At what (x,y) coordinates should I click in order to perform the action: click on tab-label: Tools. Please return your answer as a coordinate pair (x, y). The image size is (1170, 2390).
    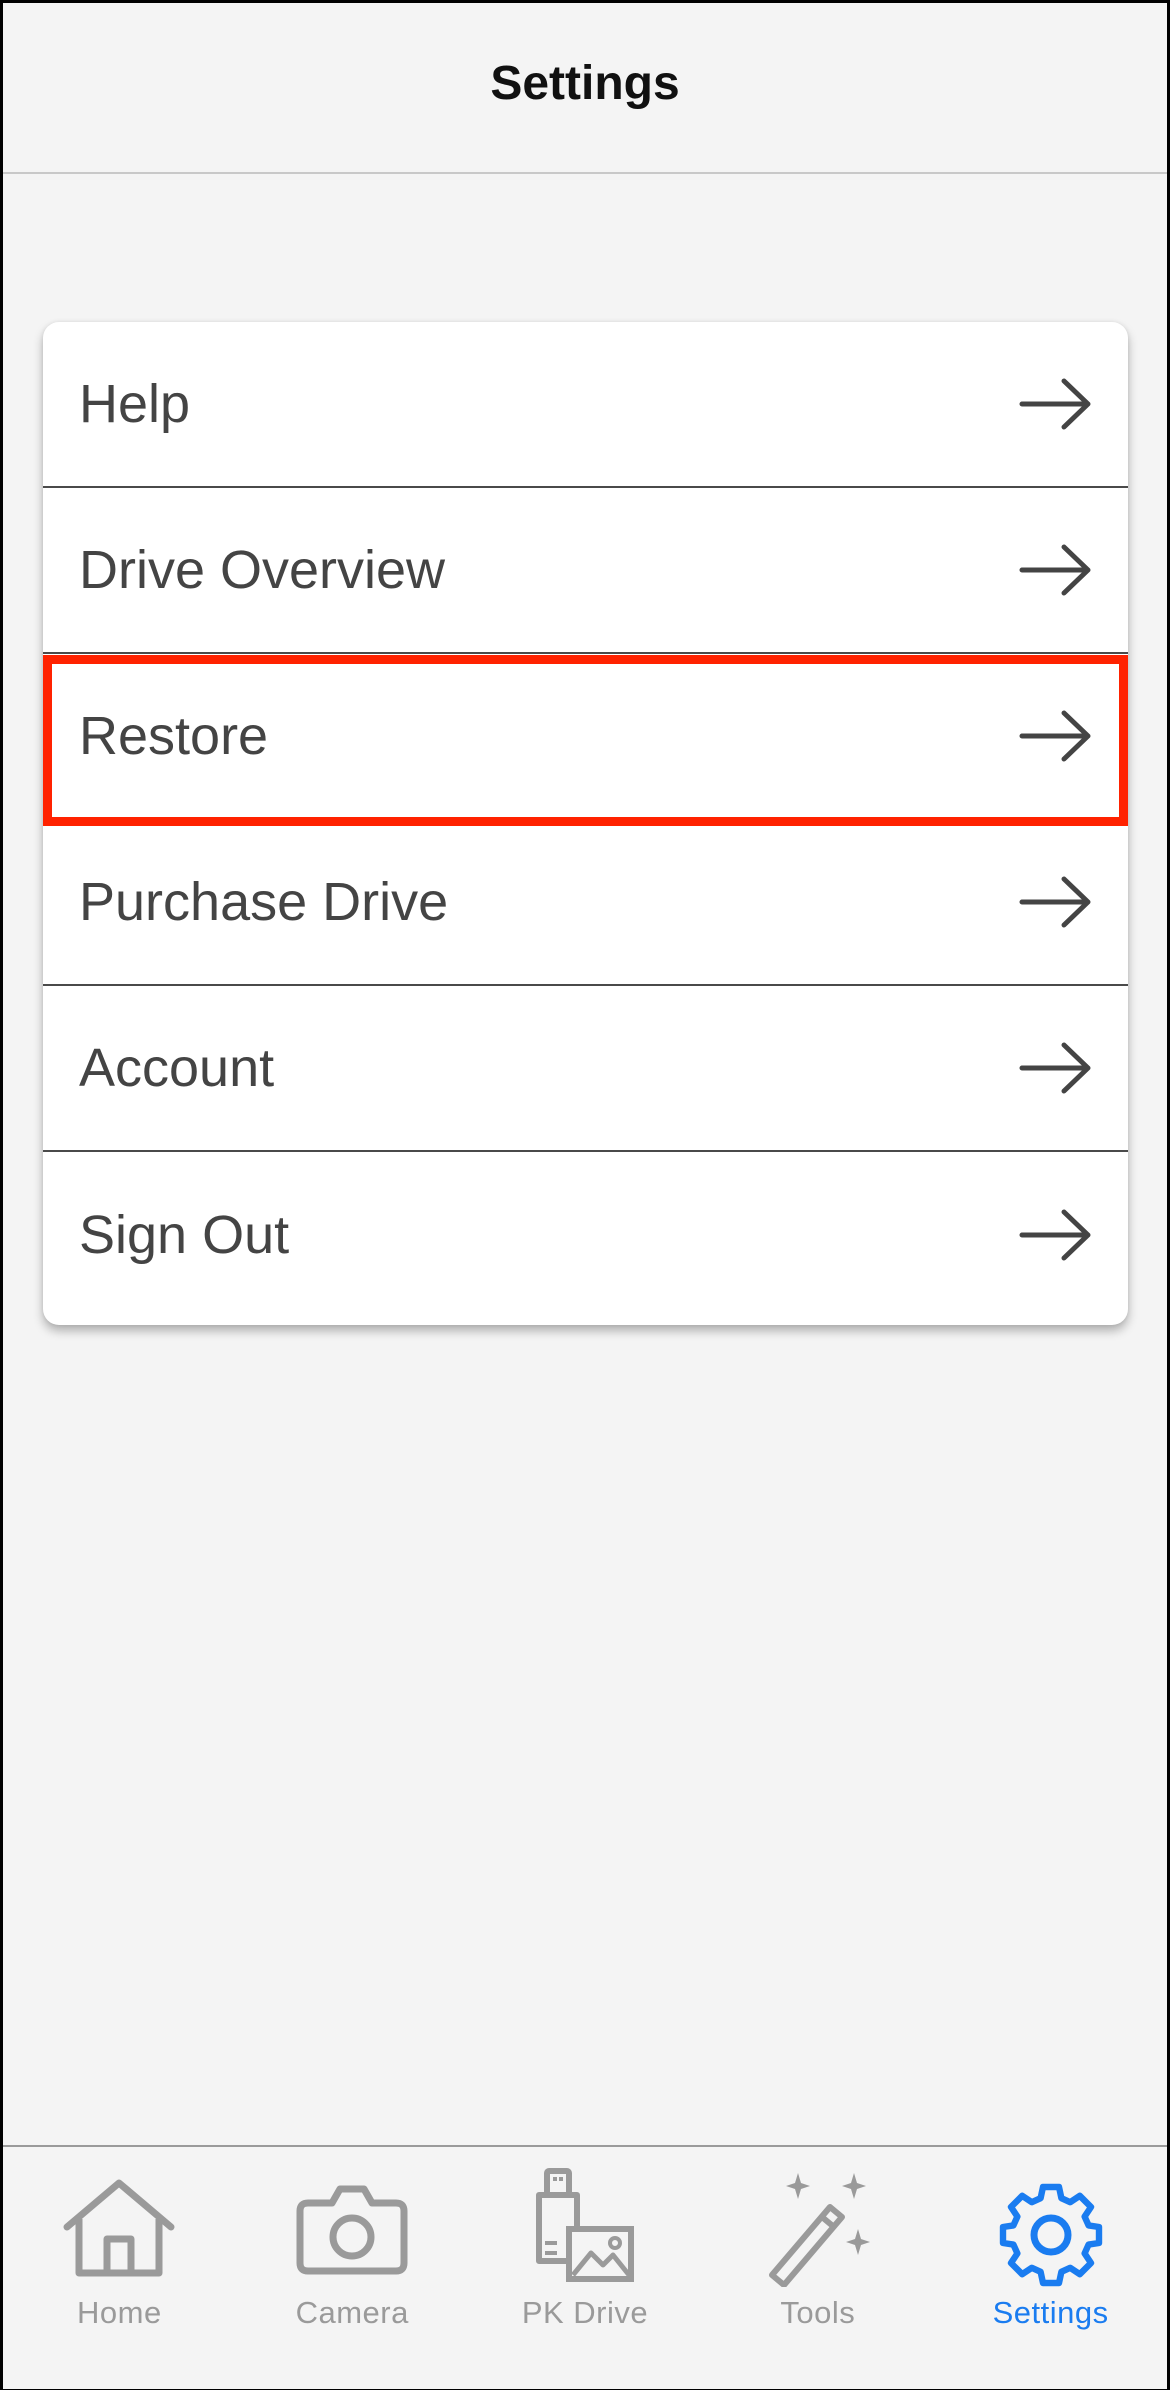
    Looking at the image, I should click on (818, 2312).